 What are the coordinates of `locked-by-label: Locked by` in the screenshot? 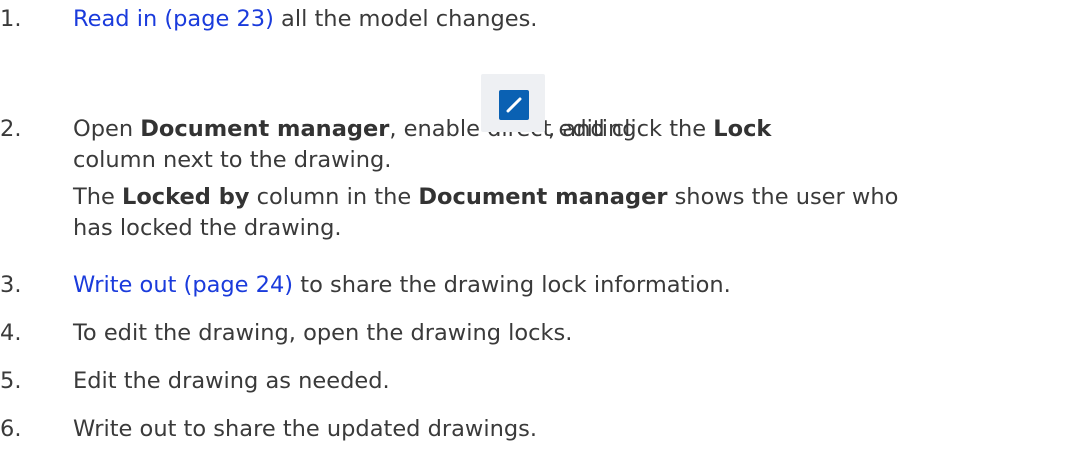 It's located at (186, 197).